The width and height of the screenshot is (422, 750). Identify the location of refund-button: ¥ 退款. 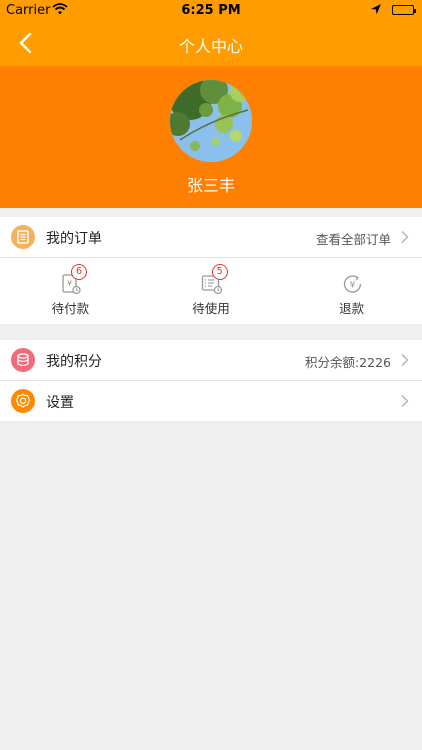
(351, 291).